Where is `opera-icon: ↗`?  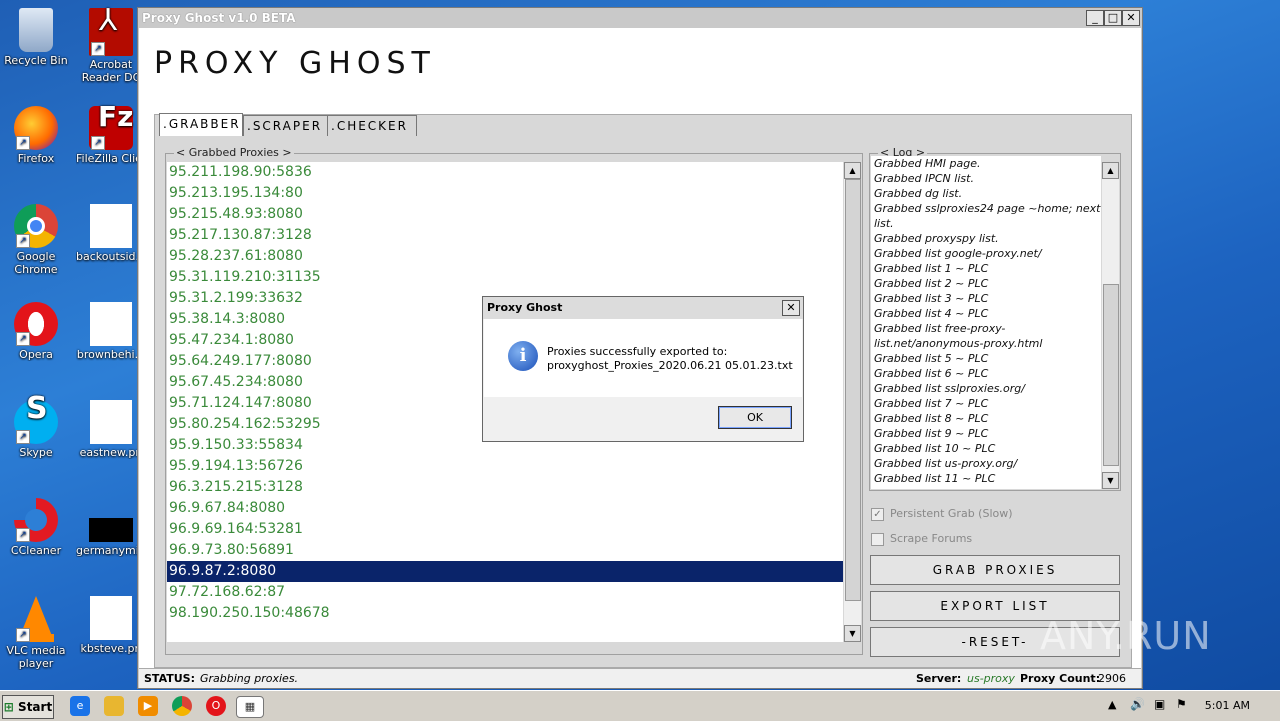 opera-icon: ↗ is located at coordinates (36, 324).